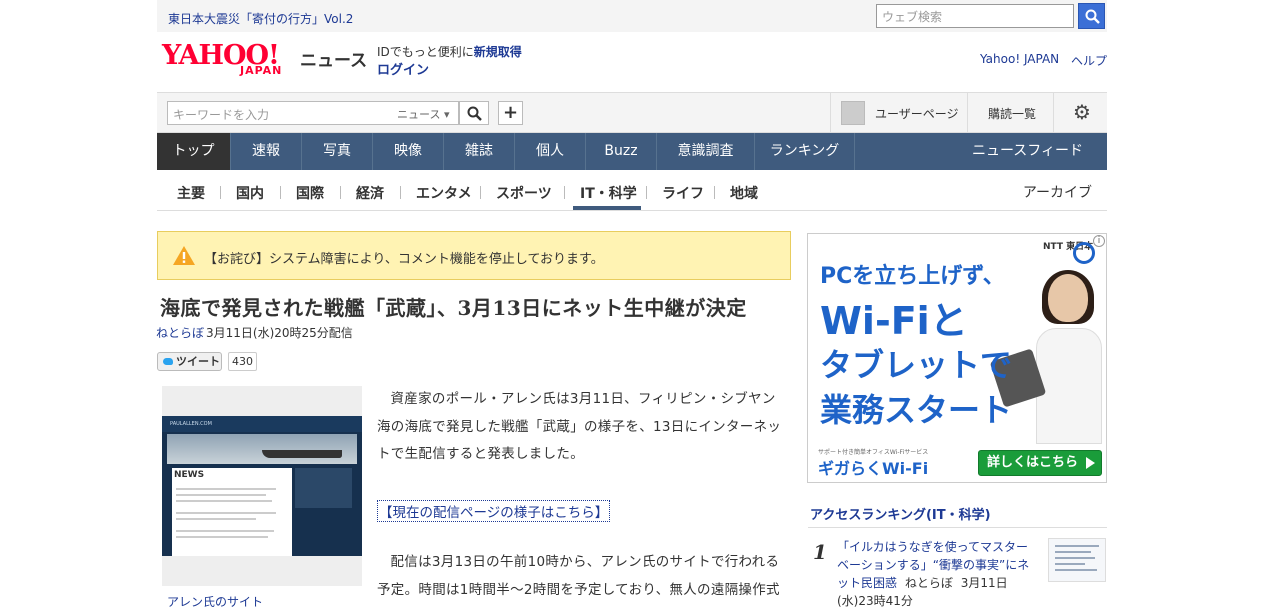  What do you see at coordinates (607, 208) in the screenshot?
I see `active-tab-indicator` at bounding box center [607, 208].